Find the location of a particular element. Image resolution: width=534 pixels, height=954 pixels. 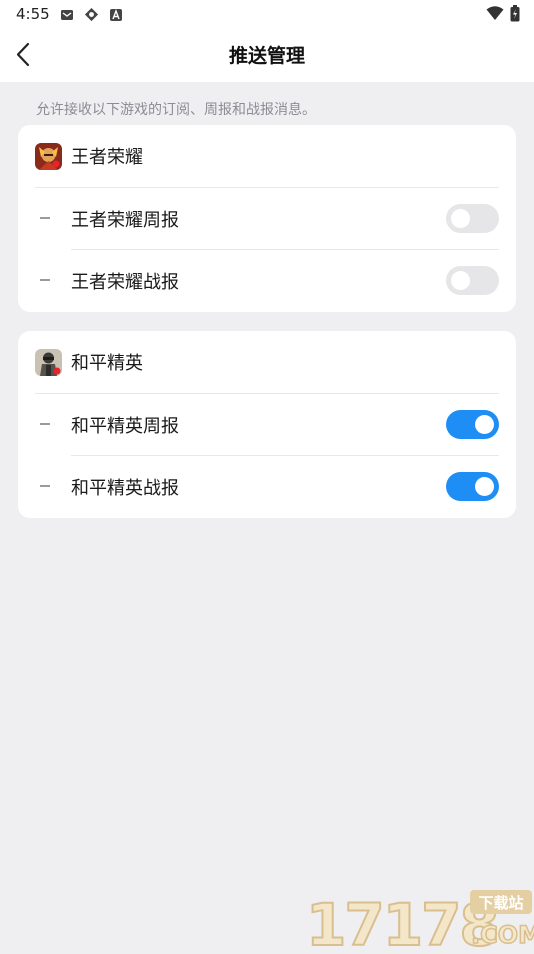

svg-text: .COM is located at coordinates (502, 935).